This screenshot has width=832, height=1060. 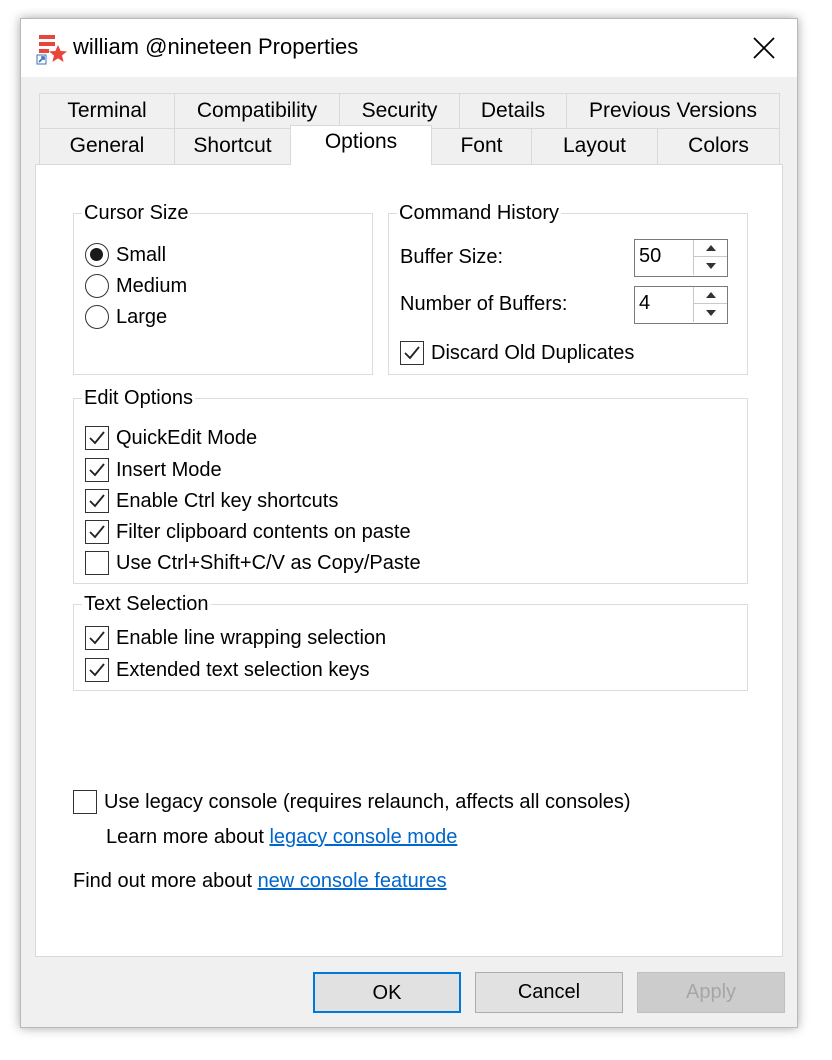 I want to click on cursor-size-legend: Cursor Size, so click(x=136, y=213).